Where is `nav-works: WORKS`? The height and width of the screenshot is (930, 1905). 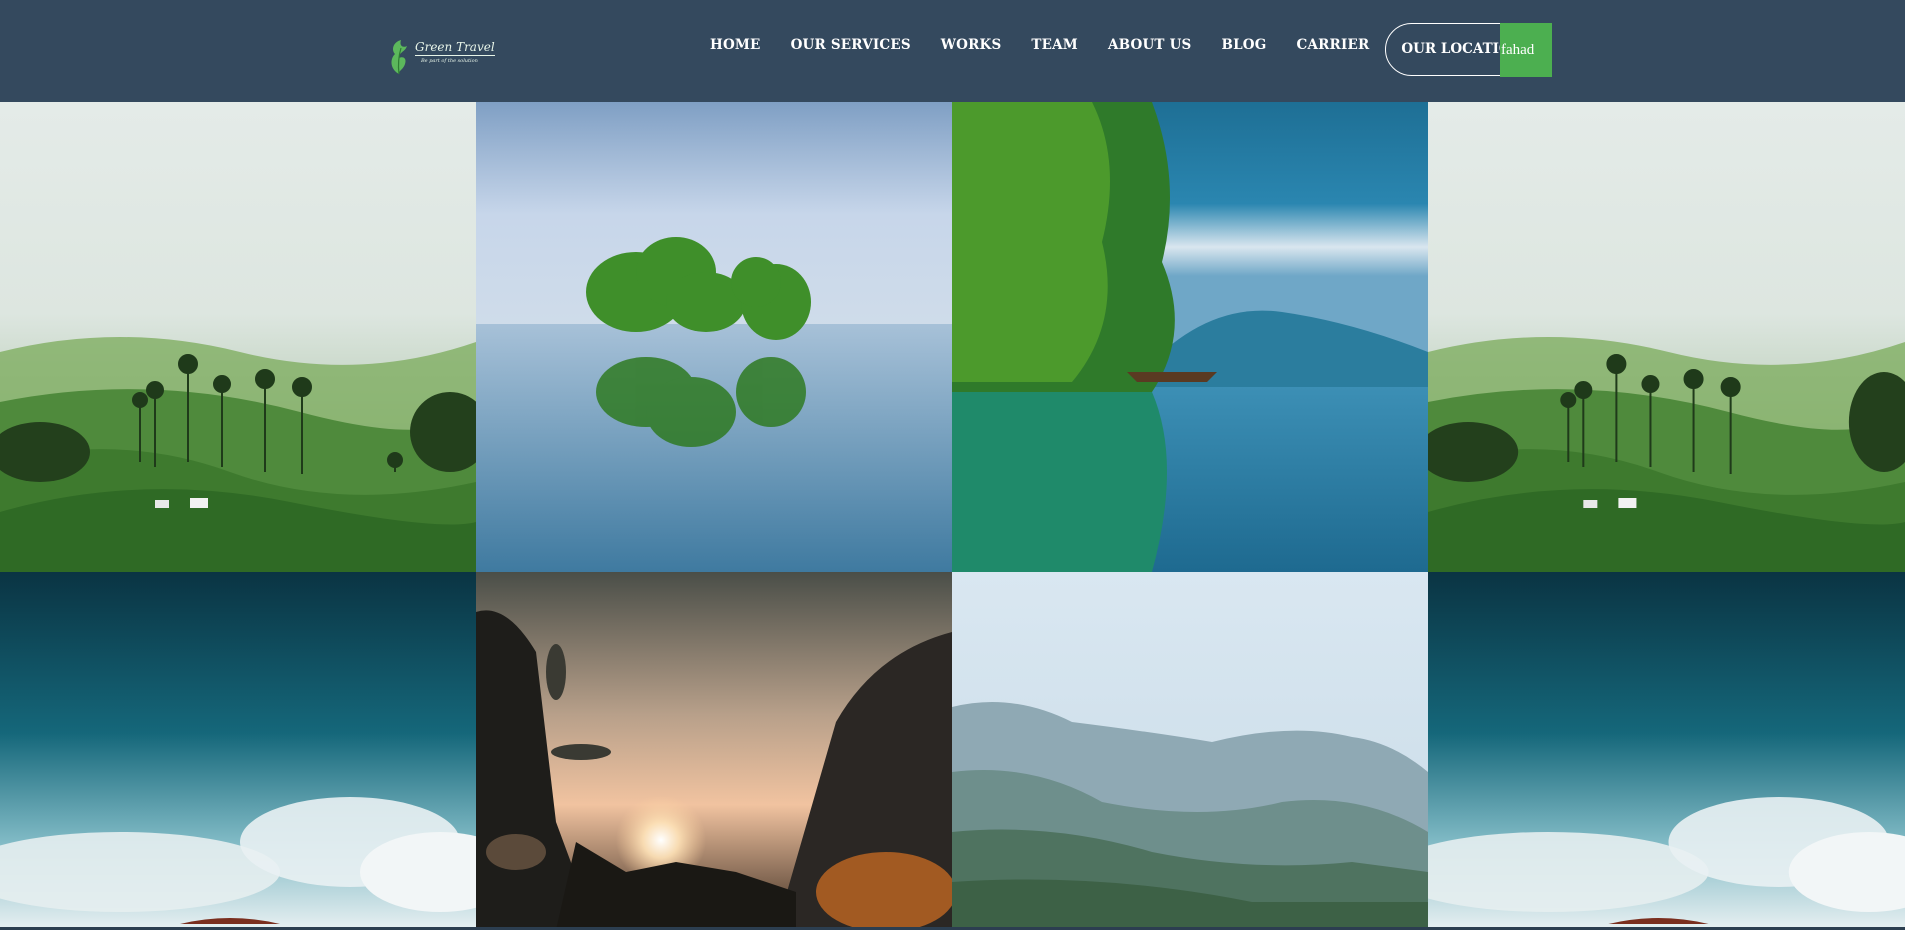 nav-works: WORKS is located at coordinates (971, 45).